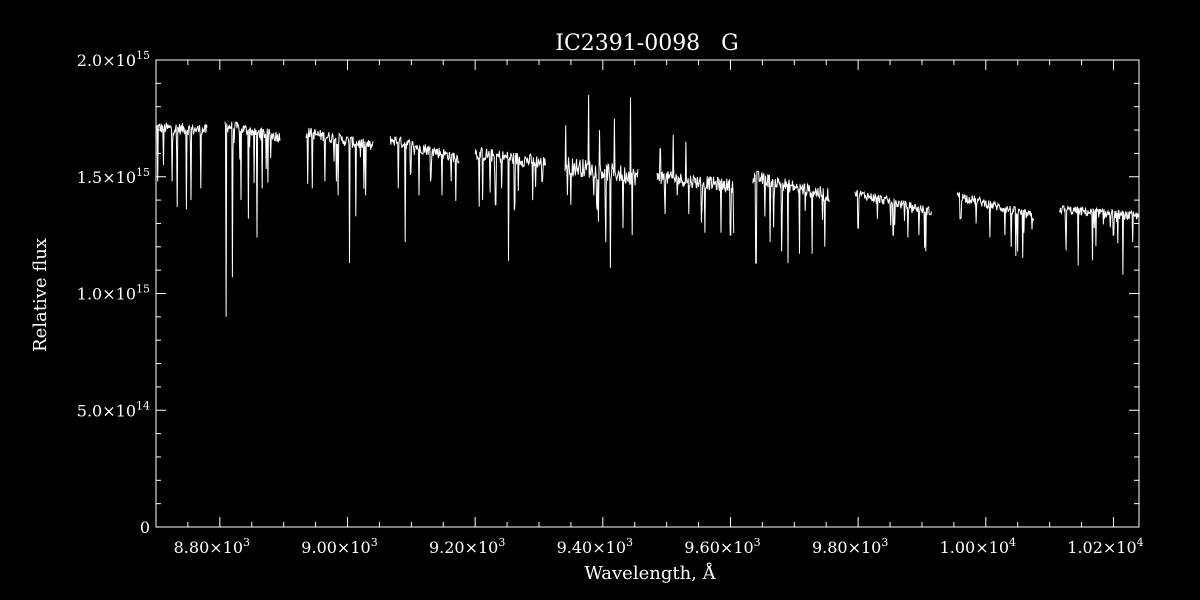 Image resolution: width=1200 pixels, height=600 pixels. Describe the element at coordinates (650, 573) in the screenshot. I see `x-axis-label: Wavelength, Å` at that location.